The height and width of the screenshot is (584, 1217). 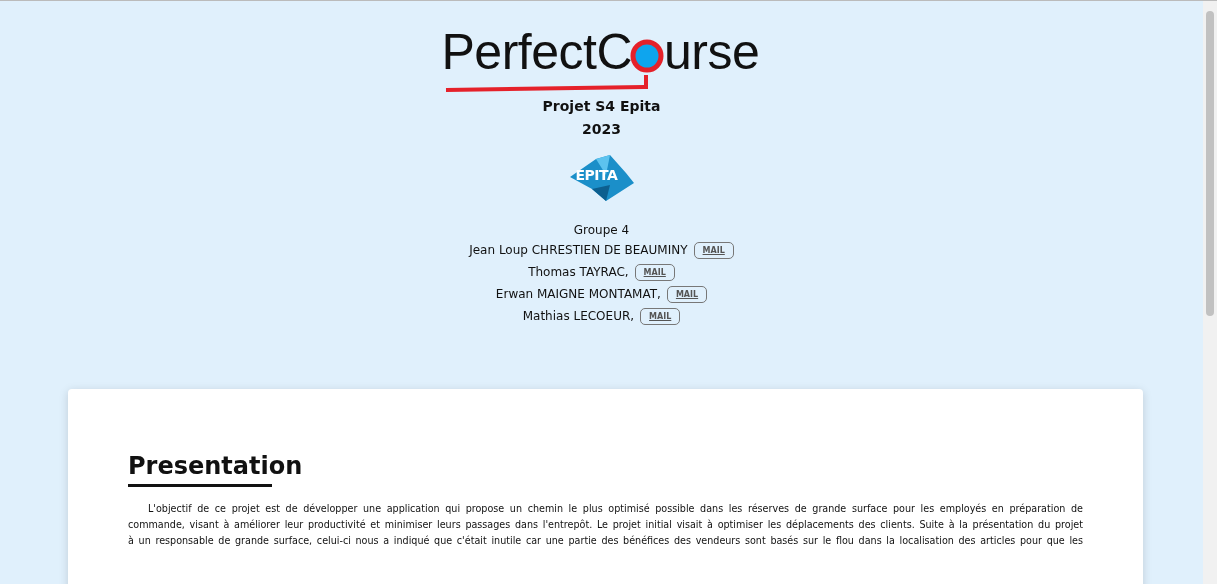 What do you see at coordinates (601, 59) in the screenshot?
I see `logo: PerfectC urse` at bounding box center [601, 59].